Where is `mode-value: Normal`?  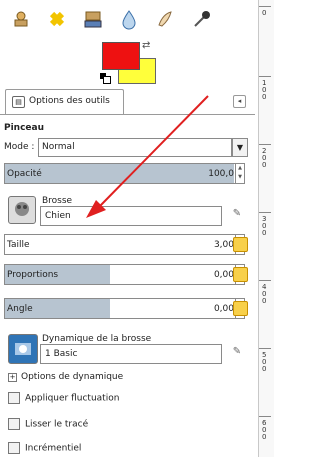
mode-value: Normal is located at coordinates (58, 147).